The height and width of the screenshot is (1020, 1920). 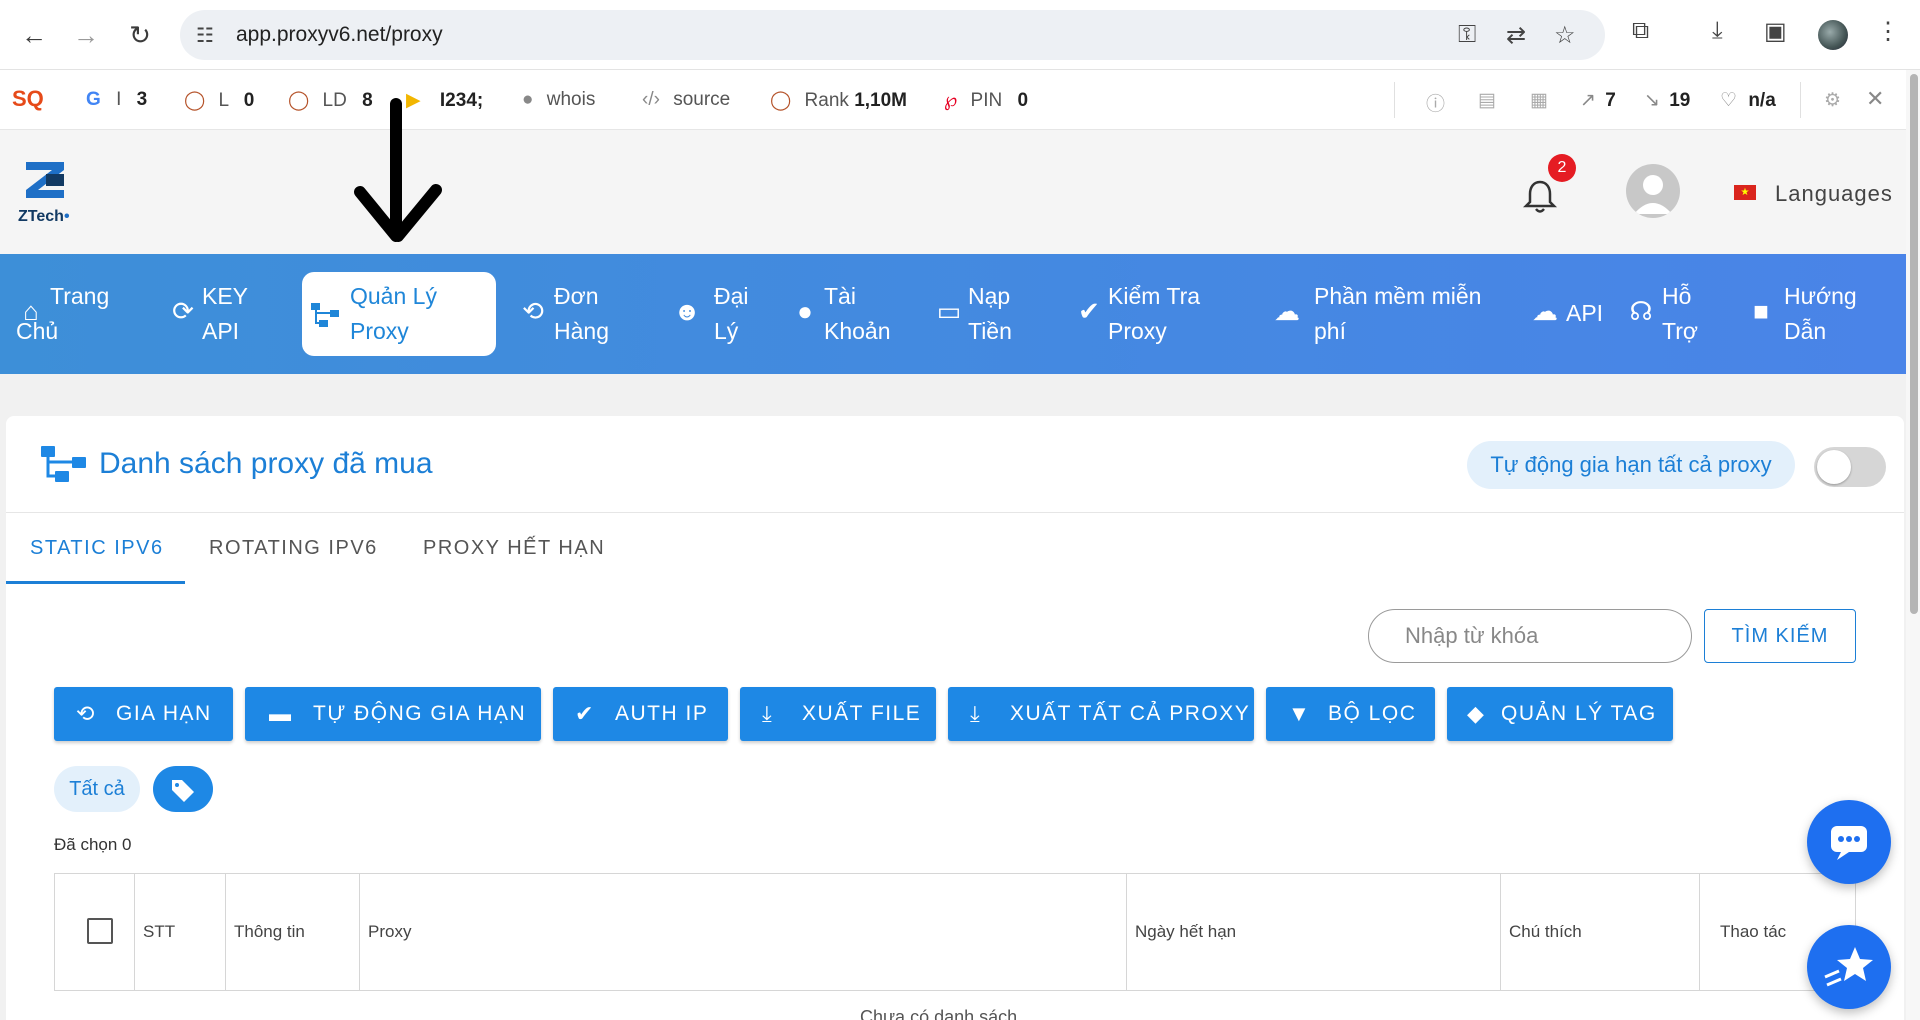 I want to click on filter-button: ▼ BỘ LỌC, so click(x=1350, y=714).